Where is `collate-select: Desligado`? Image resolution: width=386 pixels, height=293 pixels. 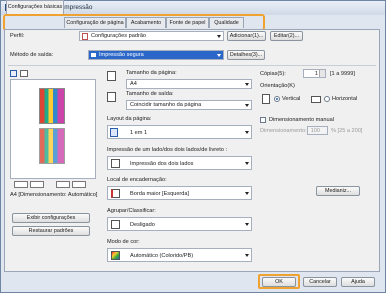 collate-select: Desligado is located at coordinates (179, 224).